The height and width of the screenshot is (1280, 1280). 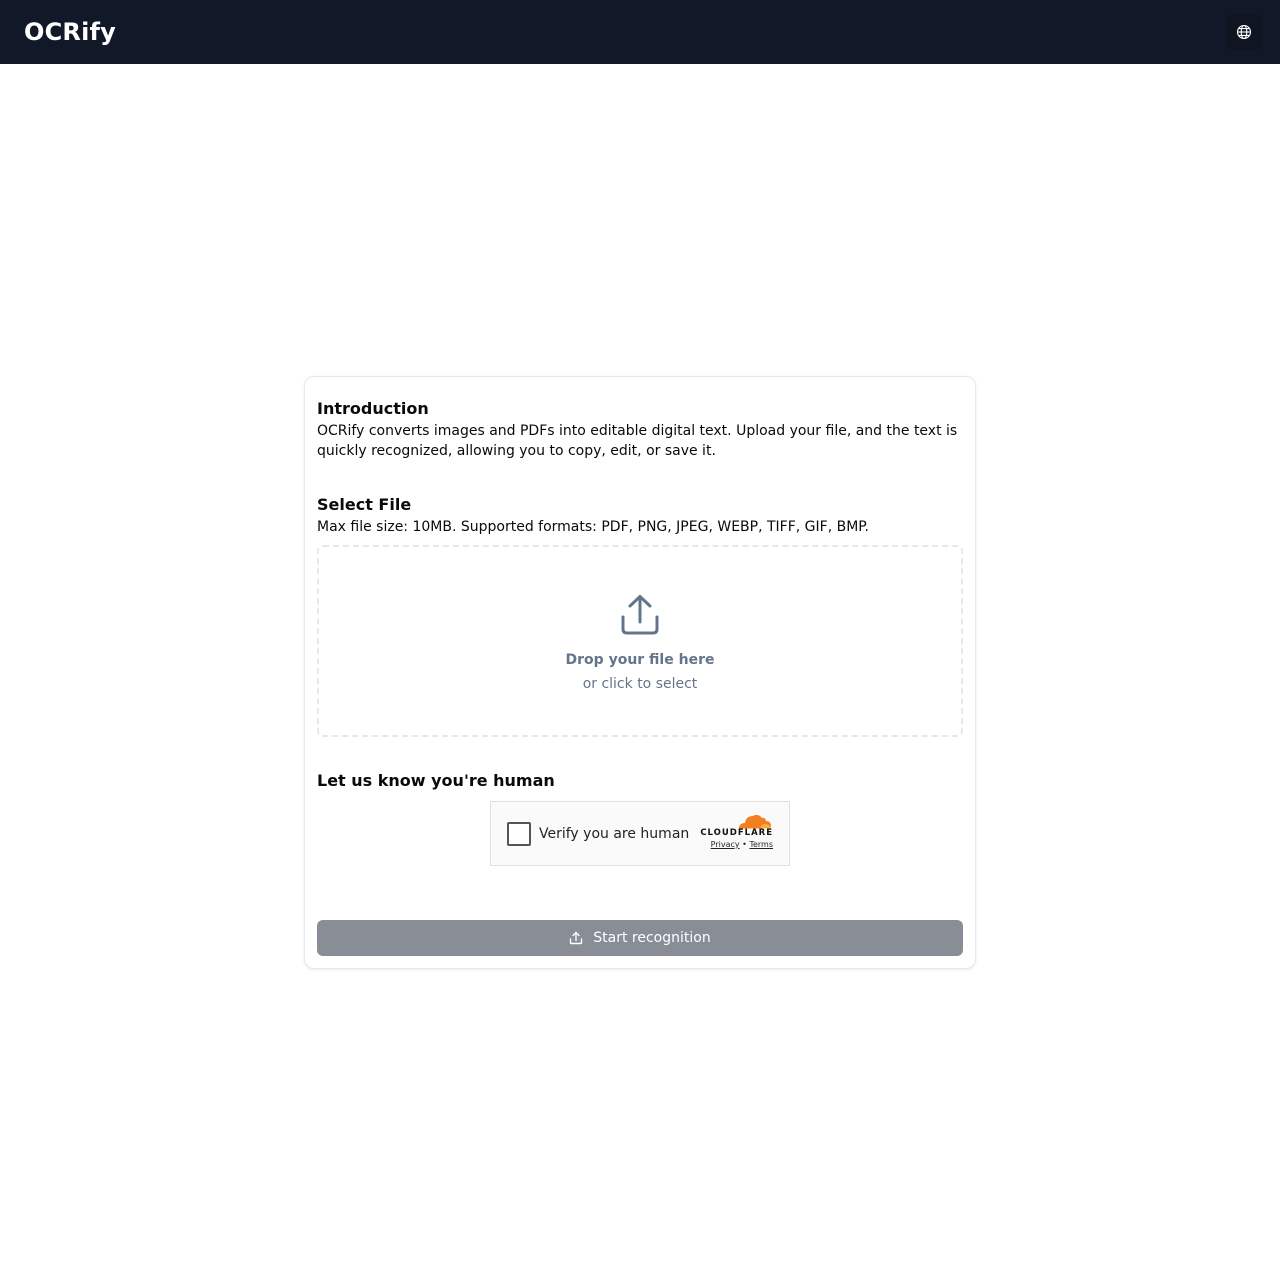 I want to click on select-file-heading: Select File, so click(x=364, y=504).